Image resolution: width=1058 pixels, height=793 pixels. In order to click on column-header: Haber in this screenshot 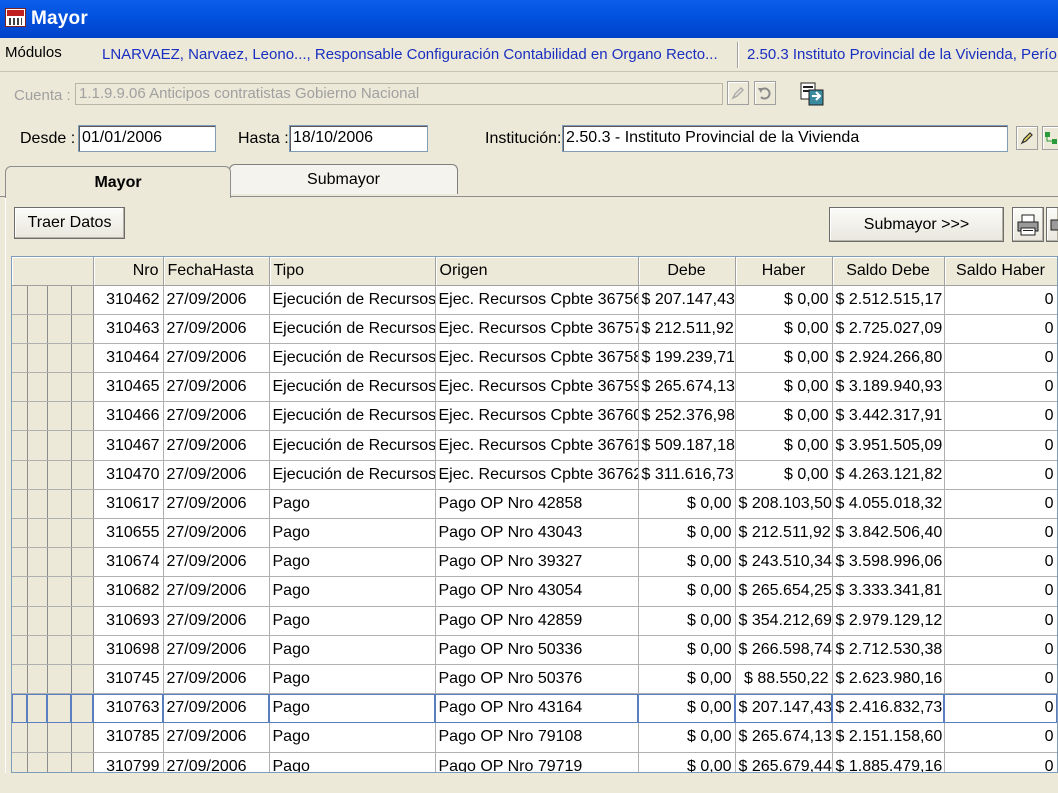, I will do `click(784, 271)`.